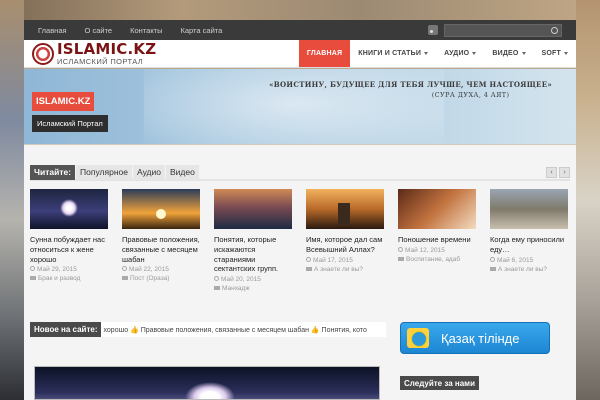  Describe the element at coordinates (182, 172) in the screenshot. I see `tab-video: Видео` at that location.